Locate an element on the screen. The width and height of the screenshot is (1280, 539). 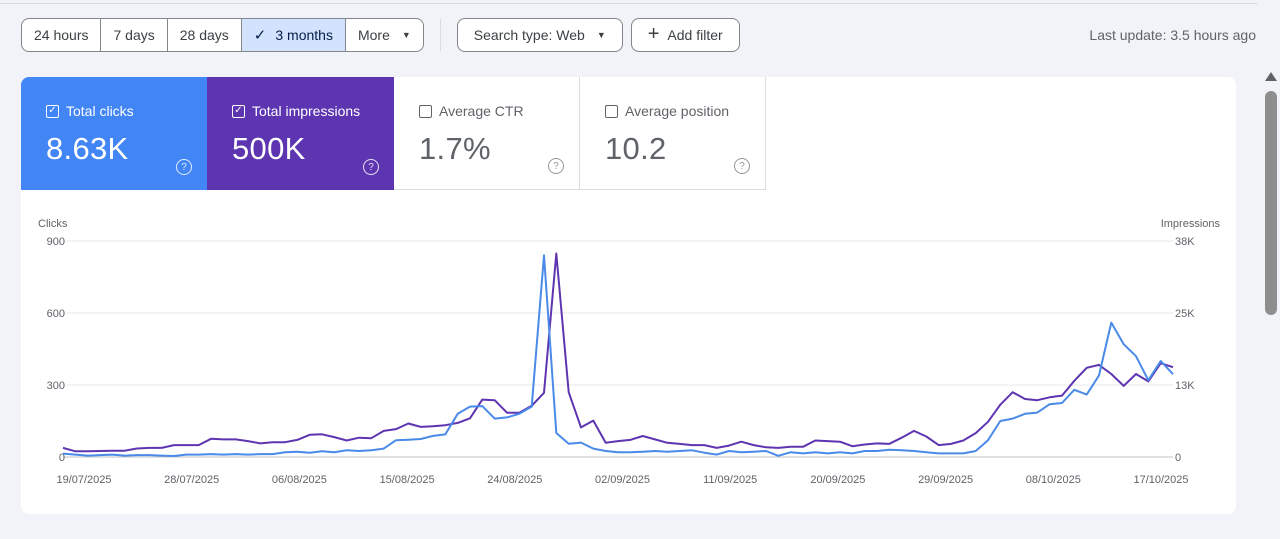
metric-total-impressions: ✓ Total impressions 500K ? is located at coordinates (300, 133).